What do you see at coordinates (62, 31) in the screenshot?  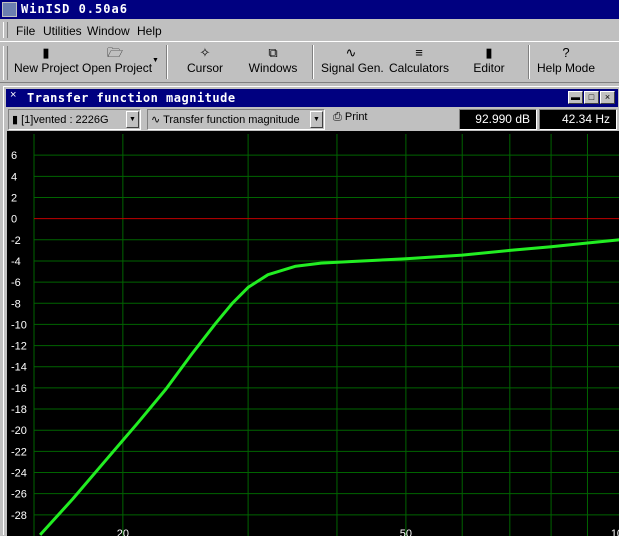 I see `menu-utilities: Utilities` at bounding box center [62, 31].